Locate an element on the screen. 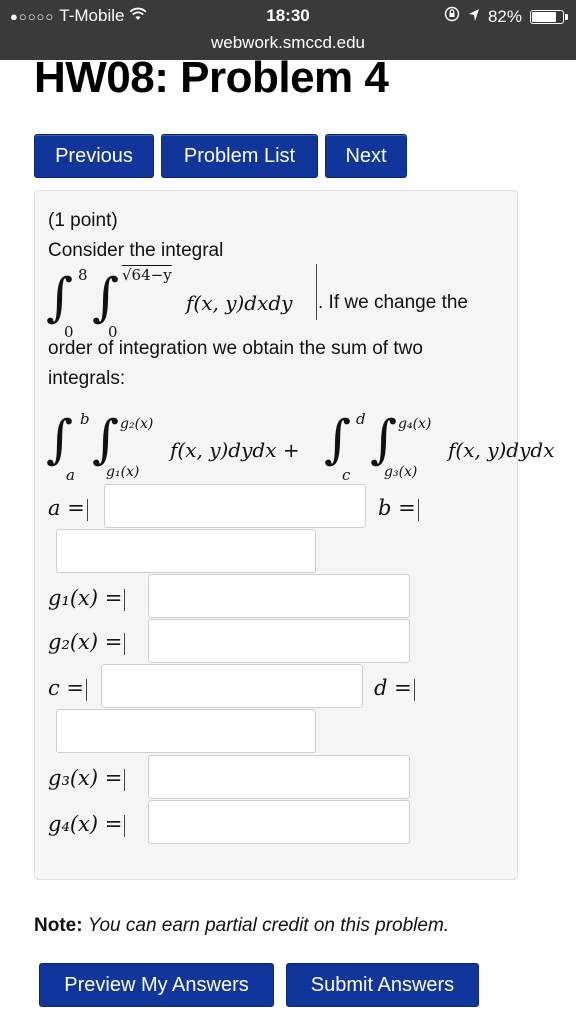 Image resolution: width=576 pixels, height=1024 pixels. problem-text-continued: . If we change the is located at coordinates (393, 302).